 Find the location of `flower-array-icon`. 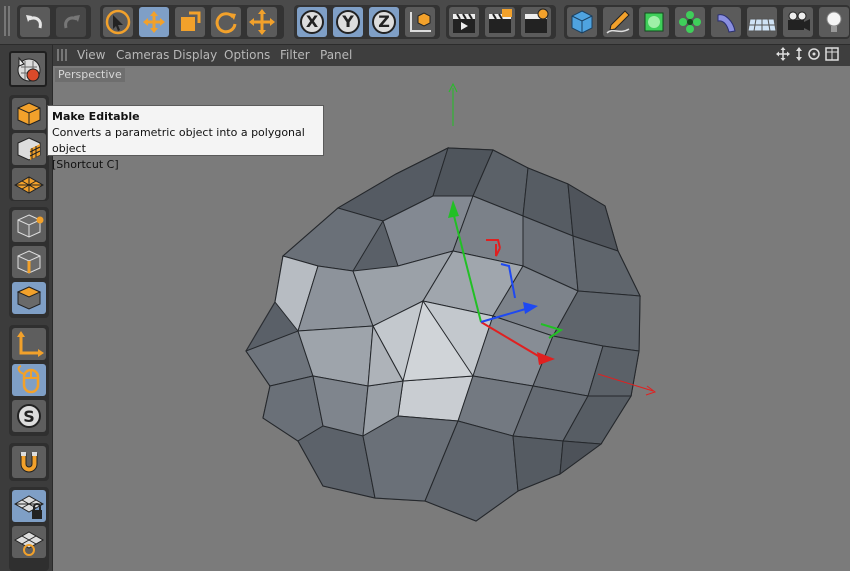

flower-array-icon is located at coordinates (690, 22).